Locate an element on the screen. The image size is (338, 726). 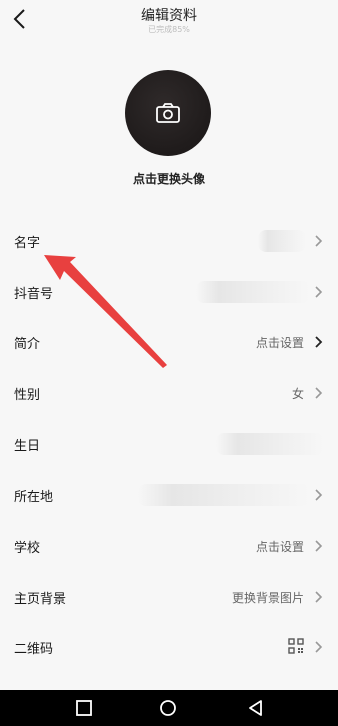
qr-code-icon is located at coordinates (296, 646).